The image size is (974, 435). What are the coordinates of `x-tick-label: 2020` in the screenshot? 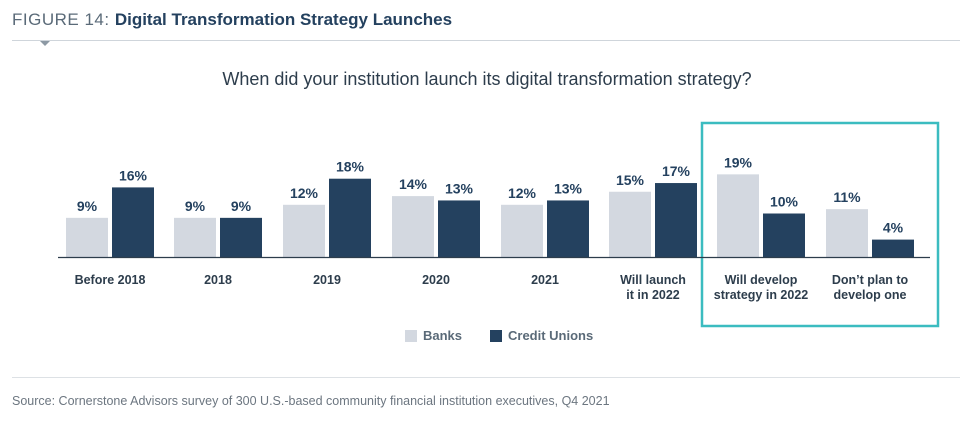 It's located at (436, 280).